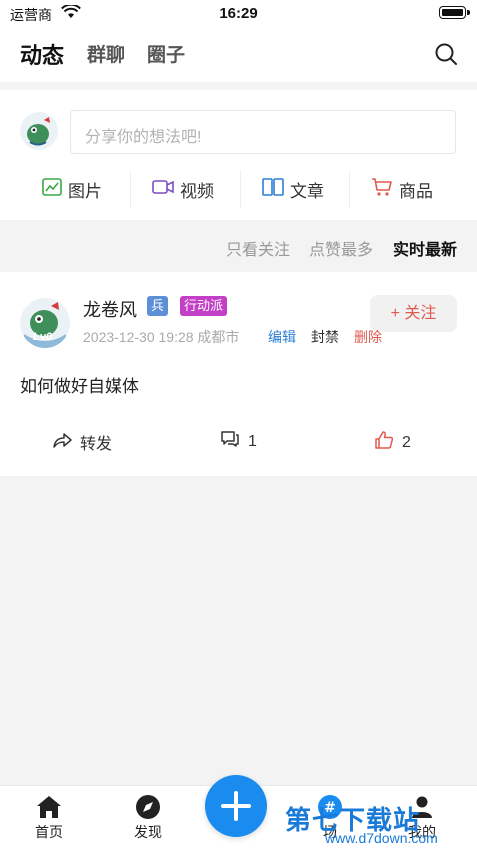 The width and height of the screenshot is (477, 851). What do you see at coordinates (413, 313) in the screenshot?
I see `follow-button: + 关注` at bounding box center [413, 313].